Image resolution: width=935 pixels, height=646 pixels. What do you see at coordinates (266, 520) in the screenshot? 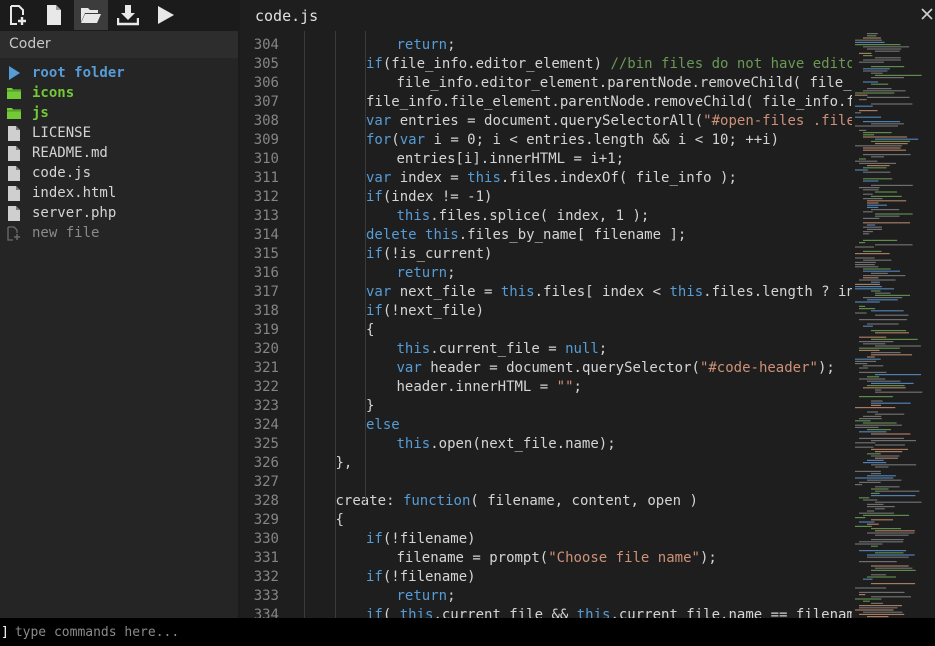
I see `line-number: 329` at bounding box center [266, 520].